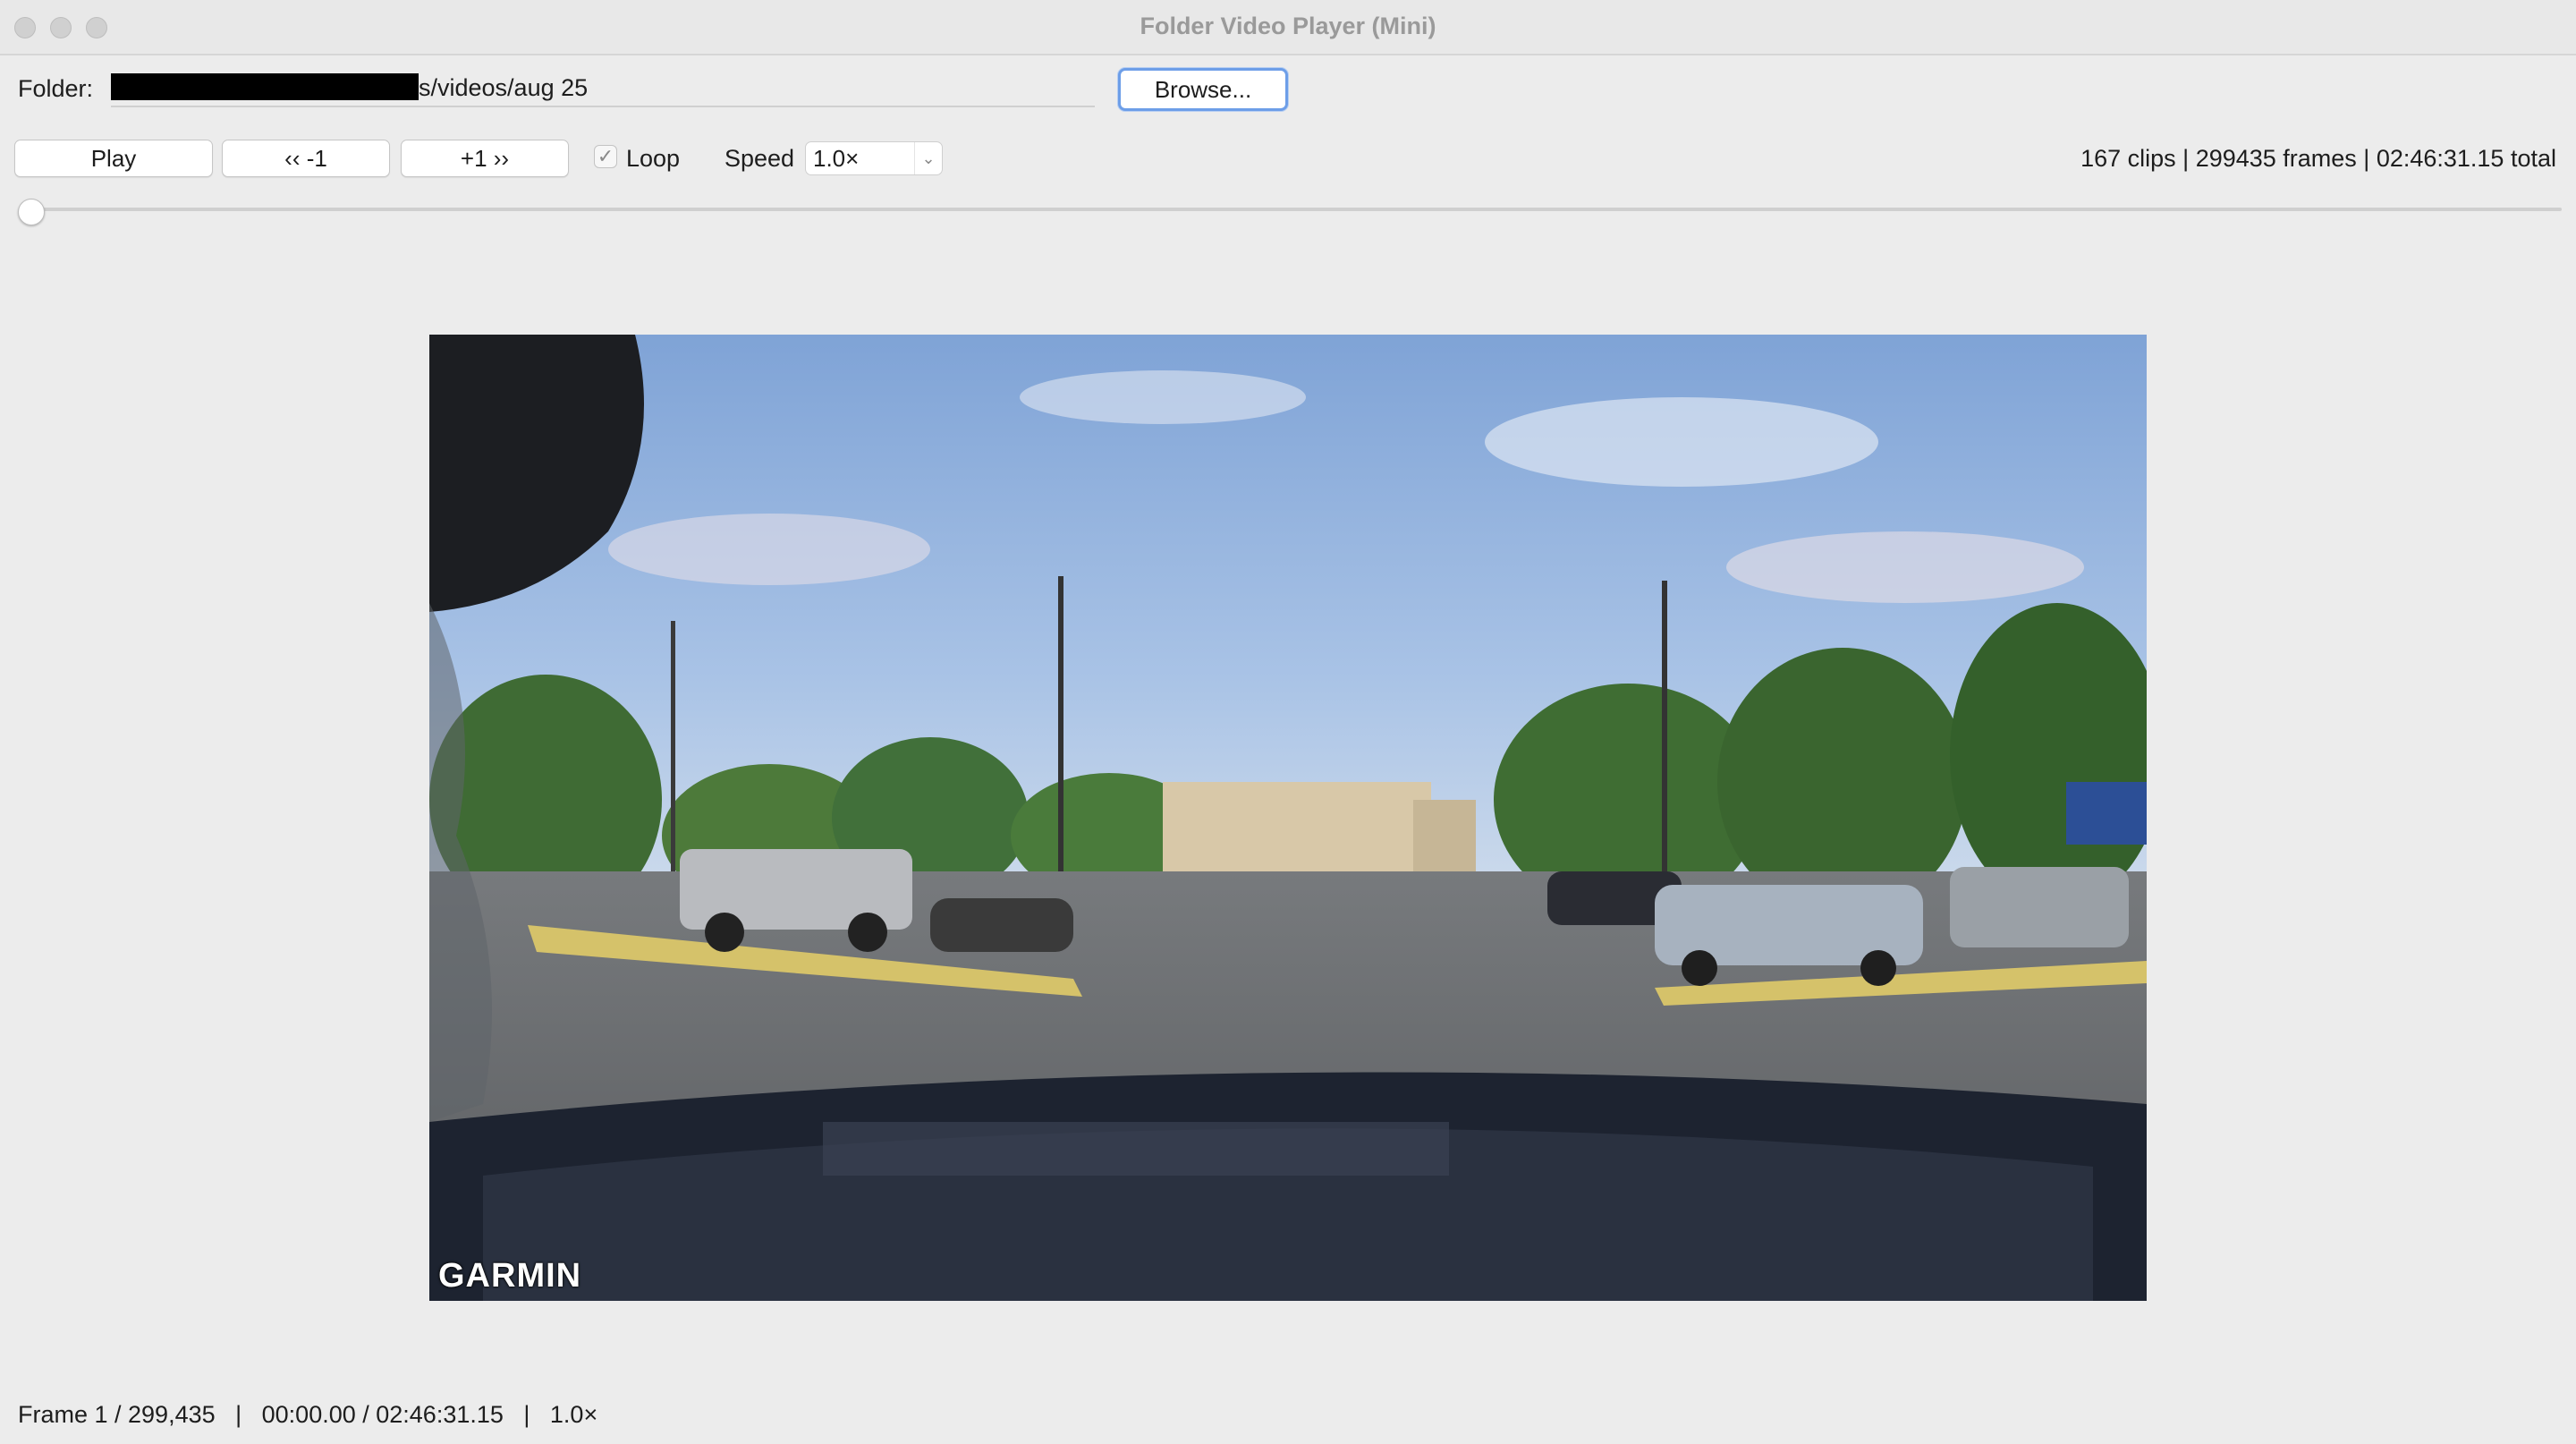 This screenshot has width=2576, height=1444. Describe the element at coordinates (1291, 210) in the screenshot. I see `timeline-track` at that location.